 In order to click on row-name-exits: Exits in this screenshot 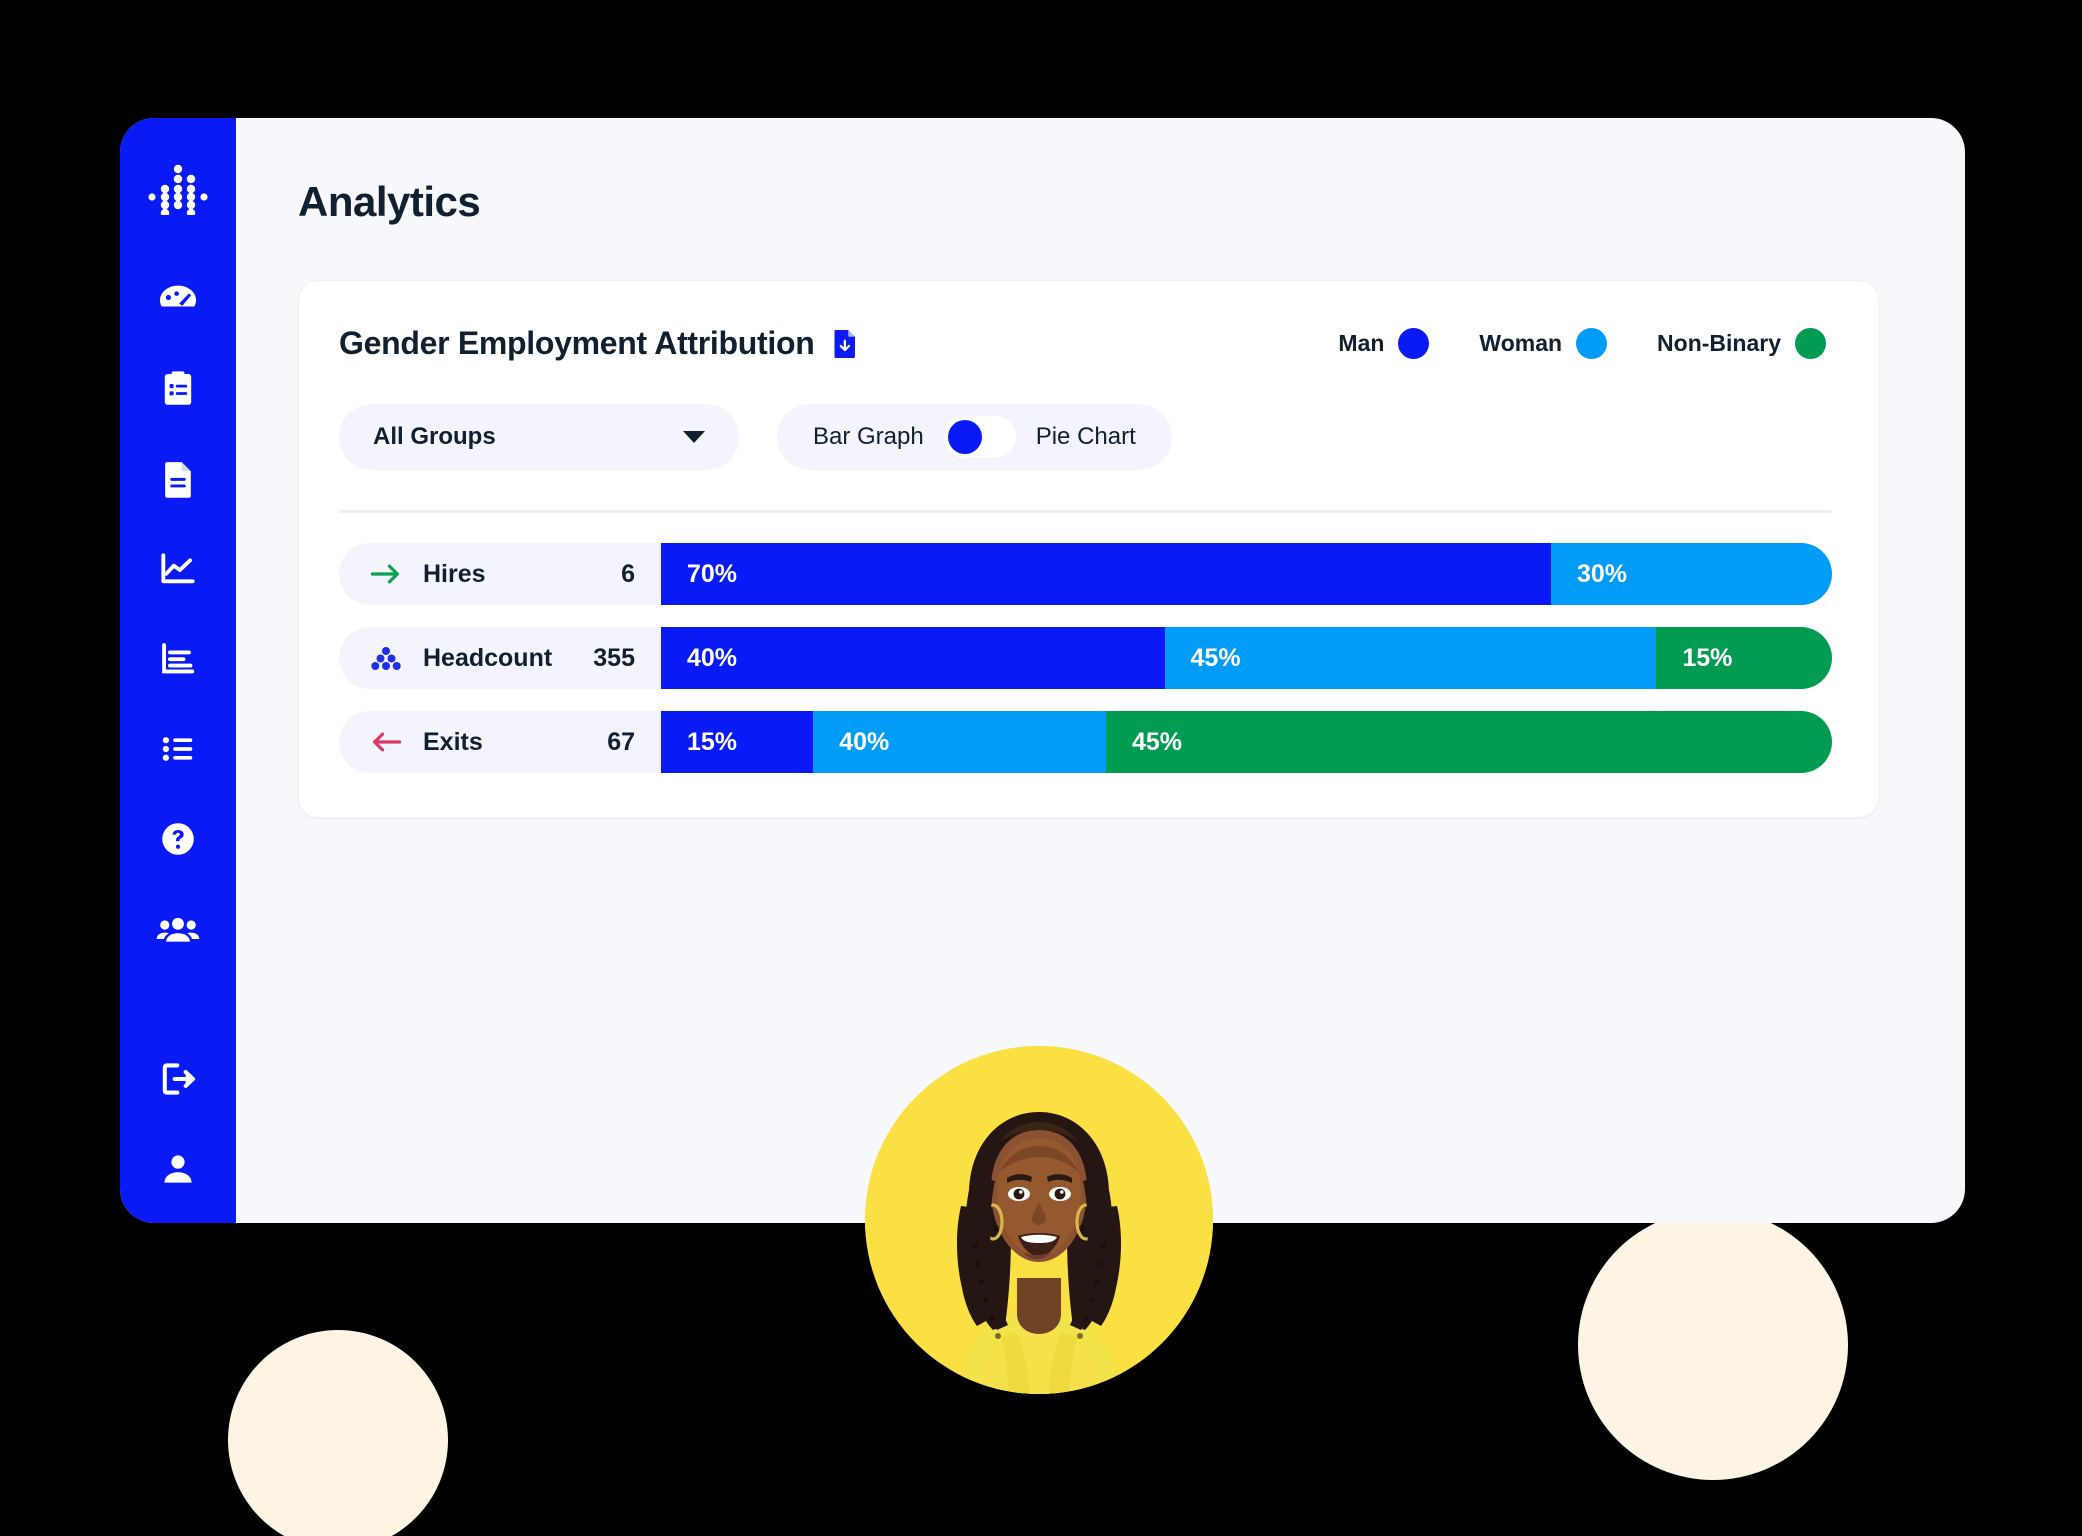, I will do `click(453, 741)`.